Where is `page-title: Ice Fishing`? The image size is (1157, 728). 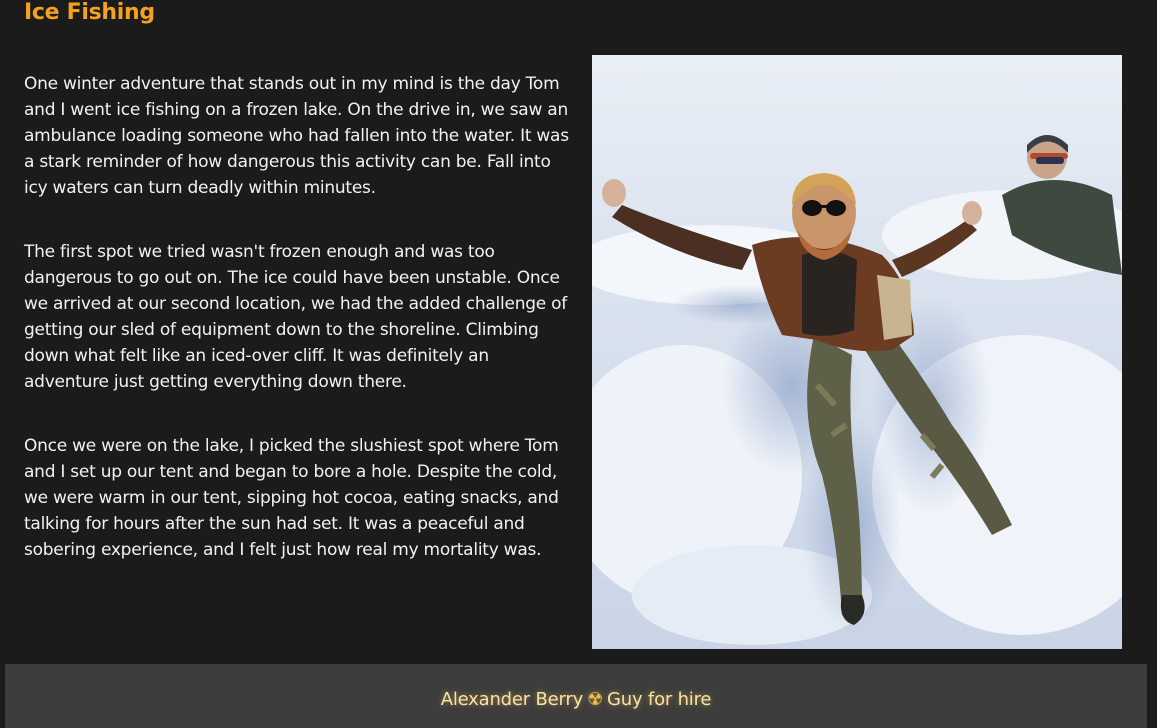
page-title: Ice Fishing is located at coordinates (89, 12).